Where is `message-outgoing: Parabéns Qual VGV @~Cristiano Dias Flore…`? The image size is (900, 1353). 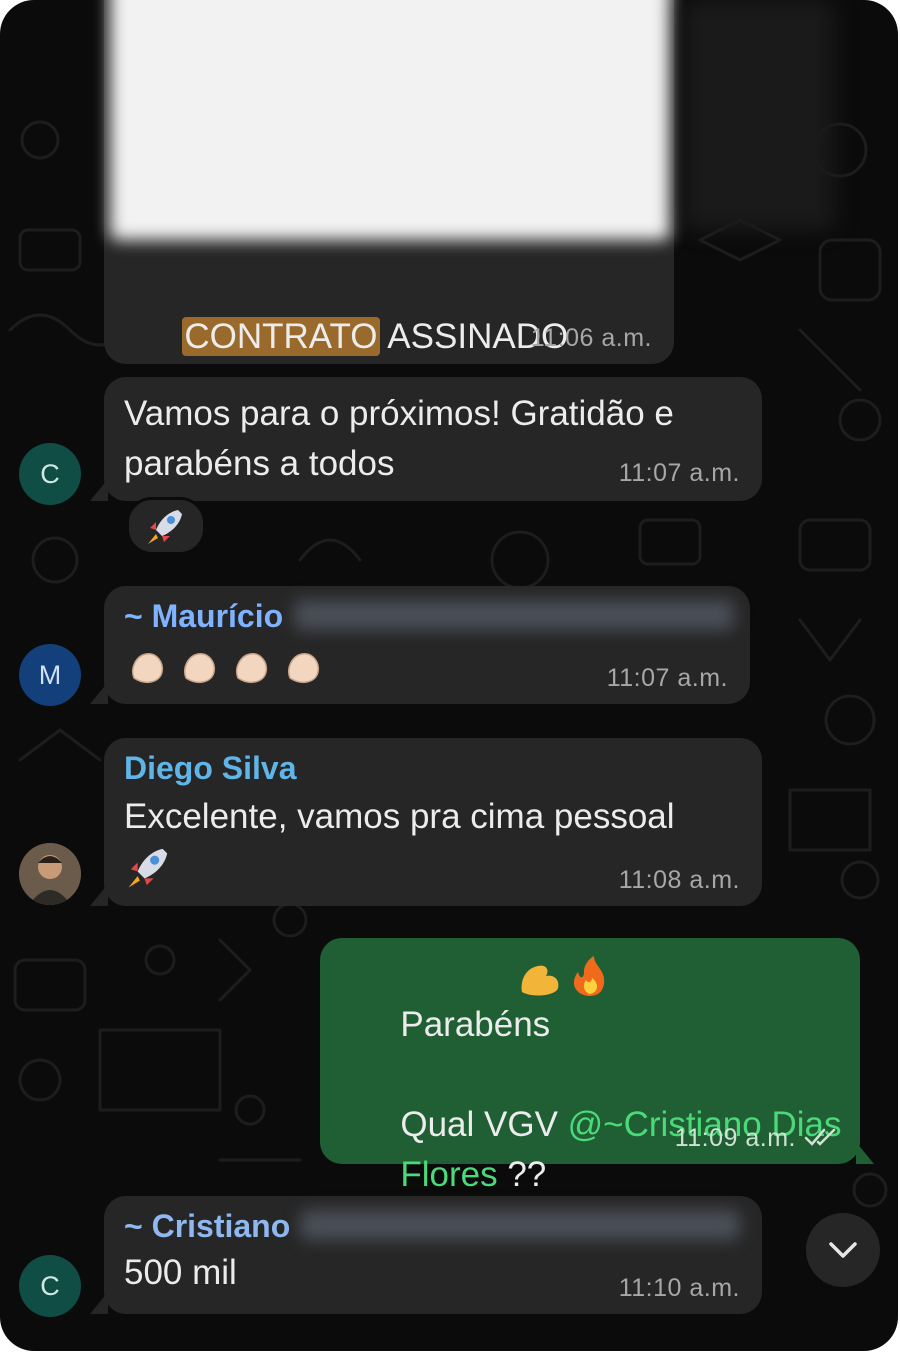 message-outgoing: Parabéns Qual VGV @~Cristiano Dias Flore… is located at coordinates (597, 1066).